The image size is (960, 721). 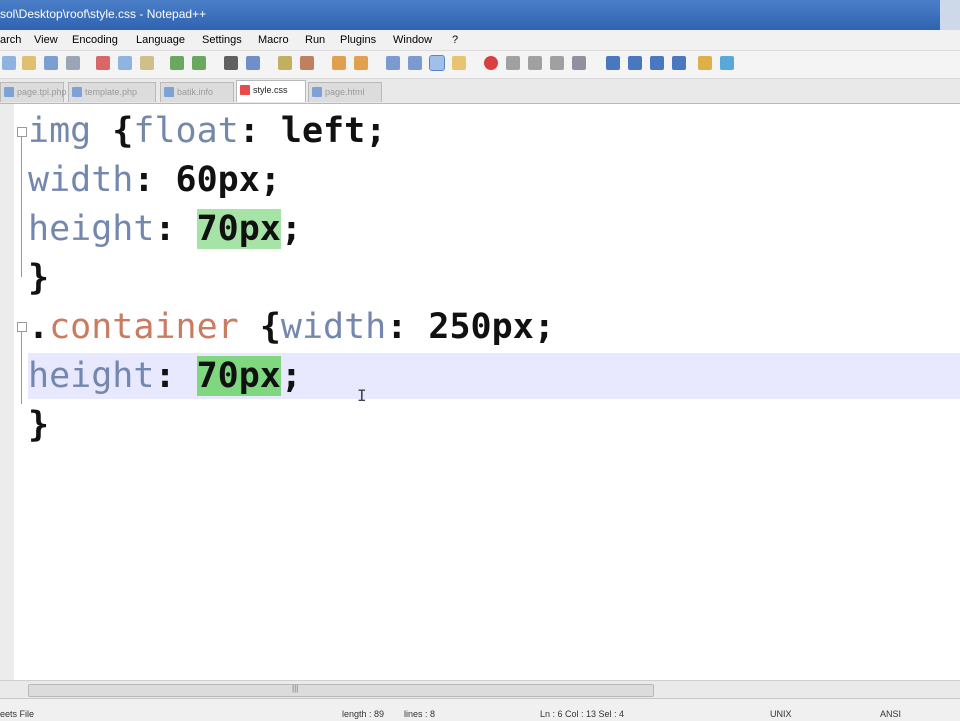 I want to click on code-line: width: 60px;, so click(x=154, y=180).